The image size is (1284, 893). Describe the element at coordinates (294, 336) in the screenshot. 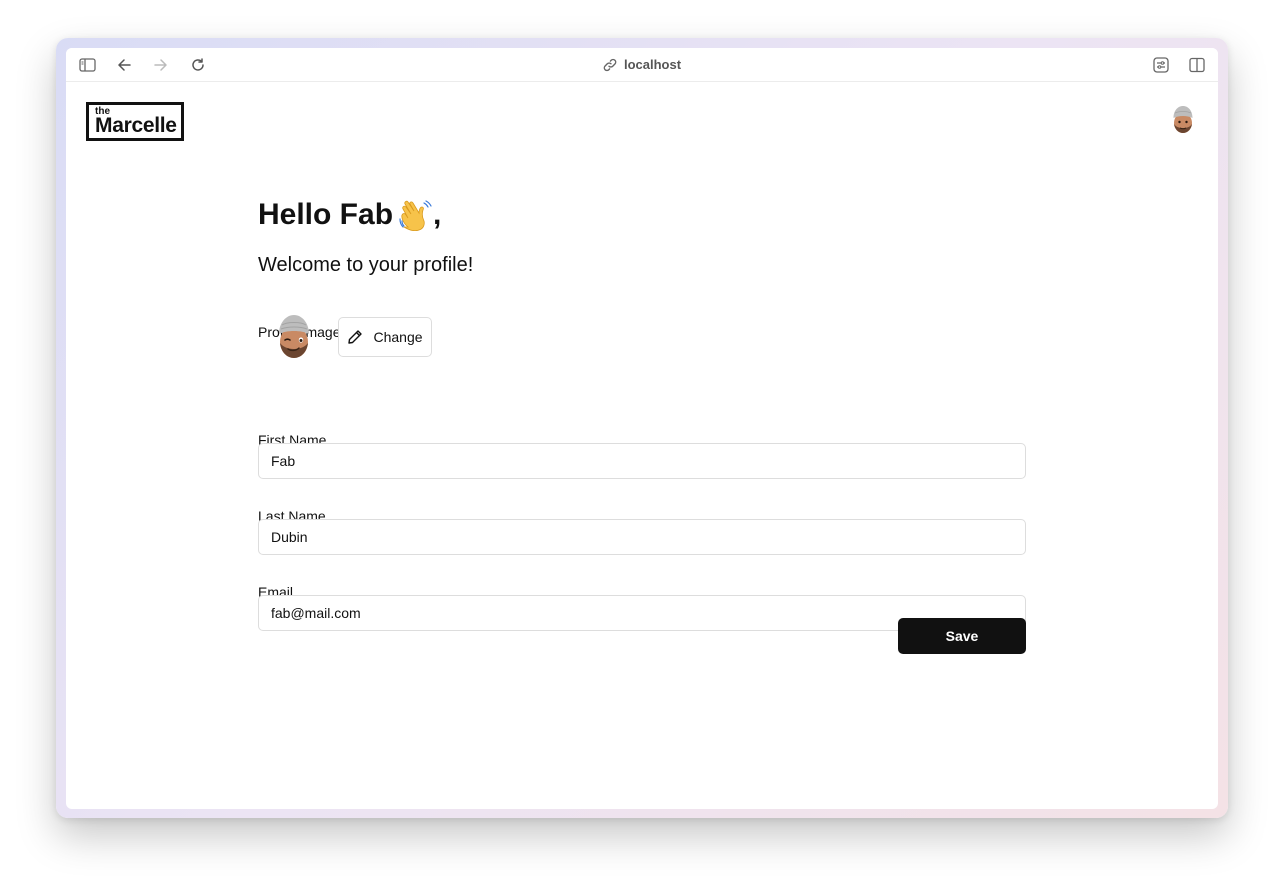

I see `profile-image-avatar` at that location.